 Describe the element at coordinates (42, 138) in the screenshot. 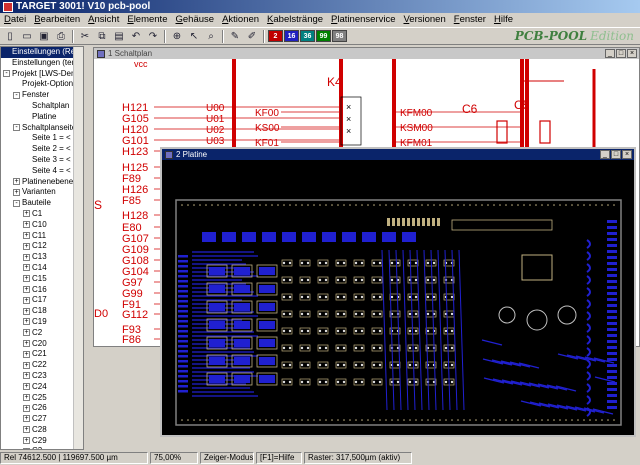

I see `tree-item: Seite 1 = <` at that location.